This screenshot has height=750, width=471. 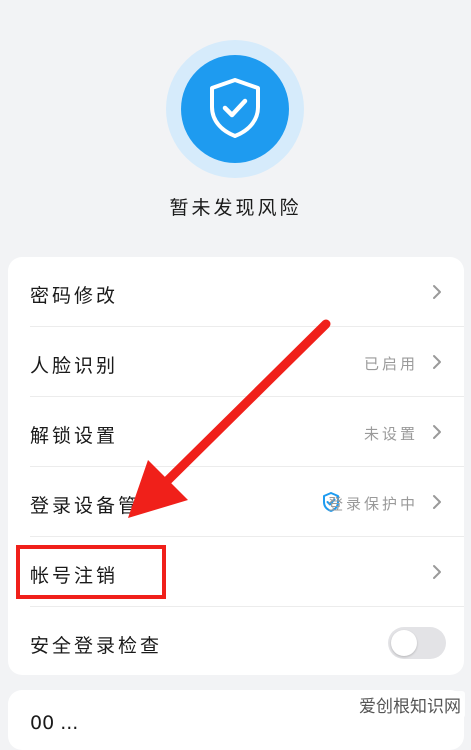 What do you see at coordinates (74, 436) in the screenshot?
I see `row-label: 解锁设置` at bounding box center [74, 436].